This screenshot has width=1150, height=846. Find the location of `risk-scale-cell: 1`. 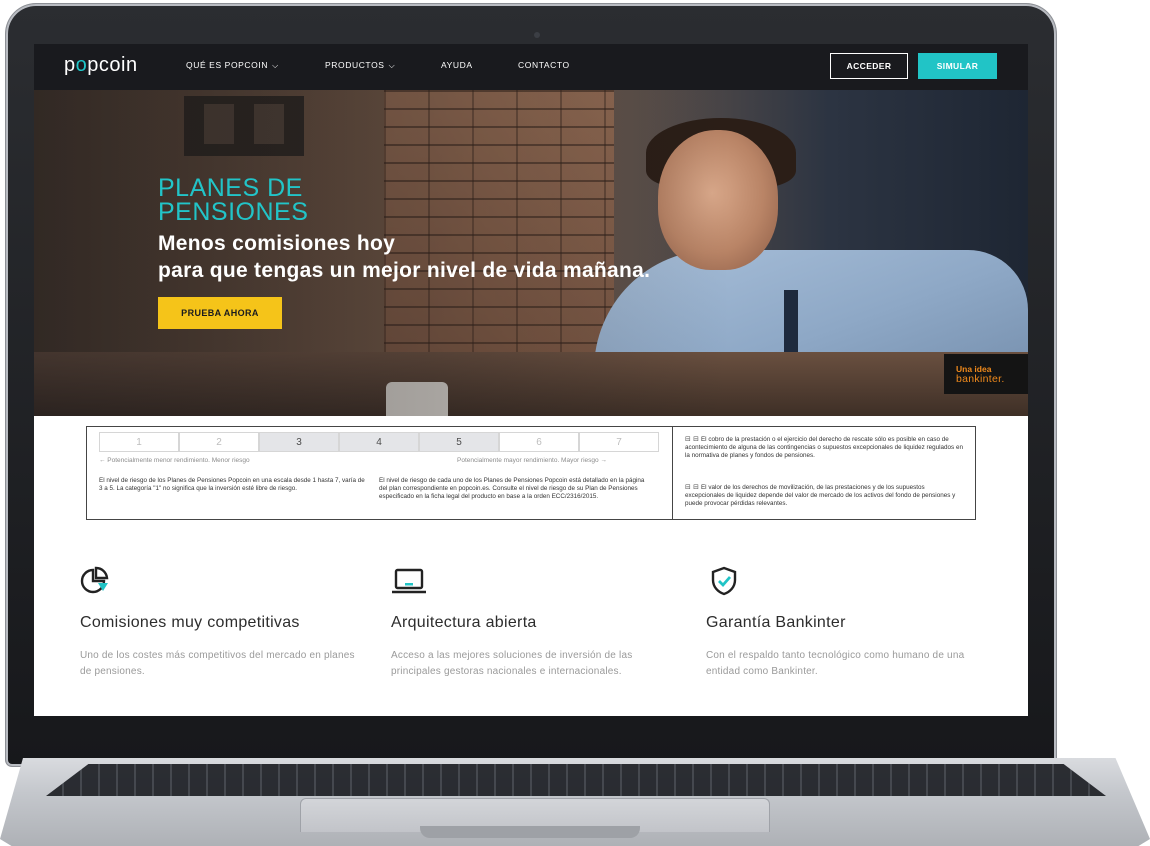

risk-scale-cell: 1 is located at coordinates (139, 442).